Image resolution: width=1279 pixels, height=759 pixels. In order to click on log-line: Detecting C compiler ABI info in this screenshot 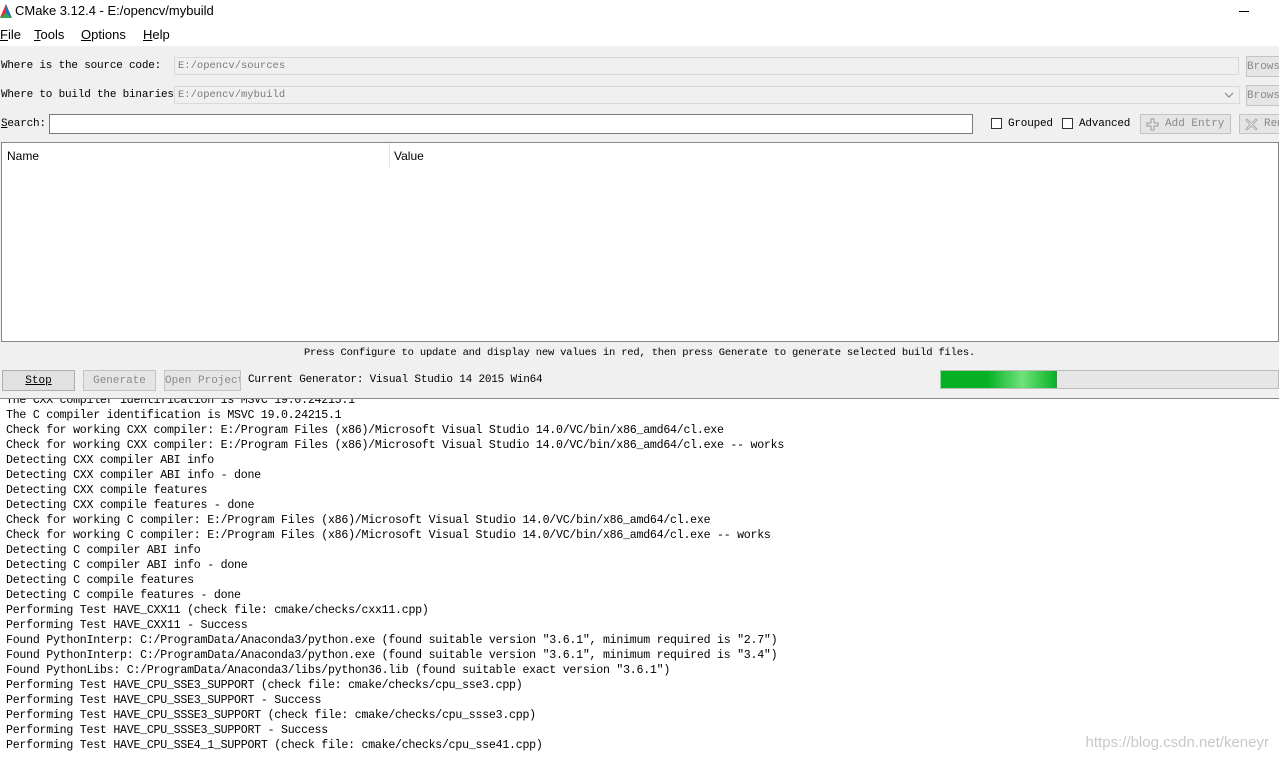, I will do `click(103, 550)`.